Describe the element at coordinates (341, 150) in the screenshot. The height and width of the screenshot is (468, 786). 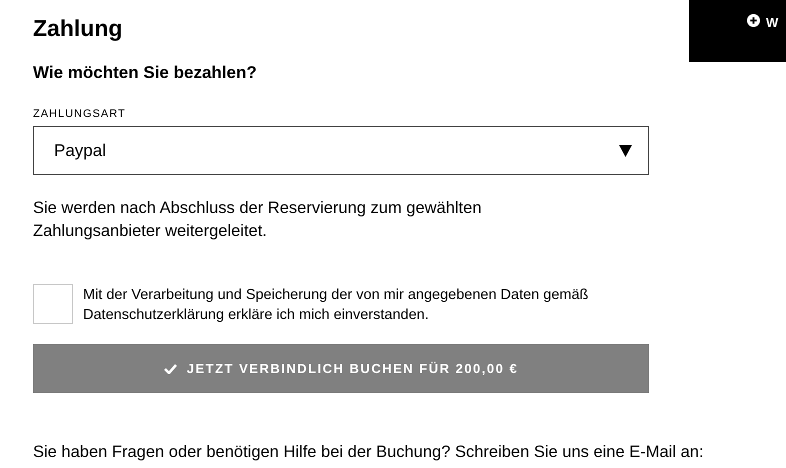
I see `payment-select: Paypal` at that location.